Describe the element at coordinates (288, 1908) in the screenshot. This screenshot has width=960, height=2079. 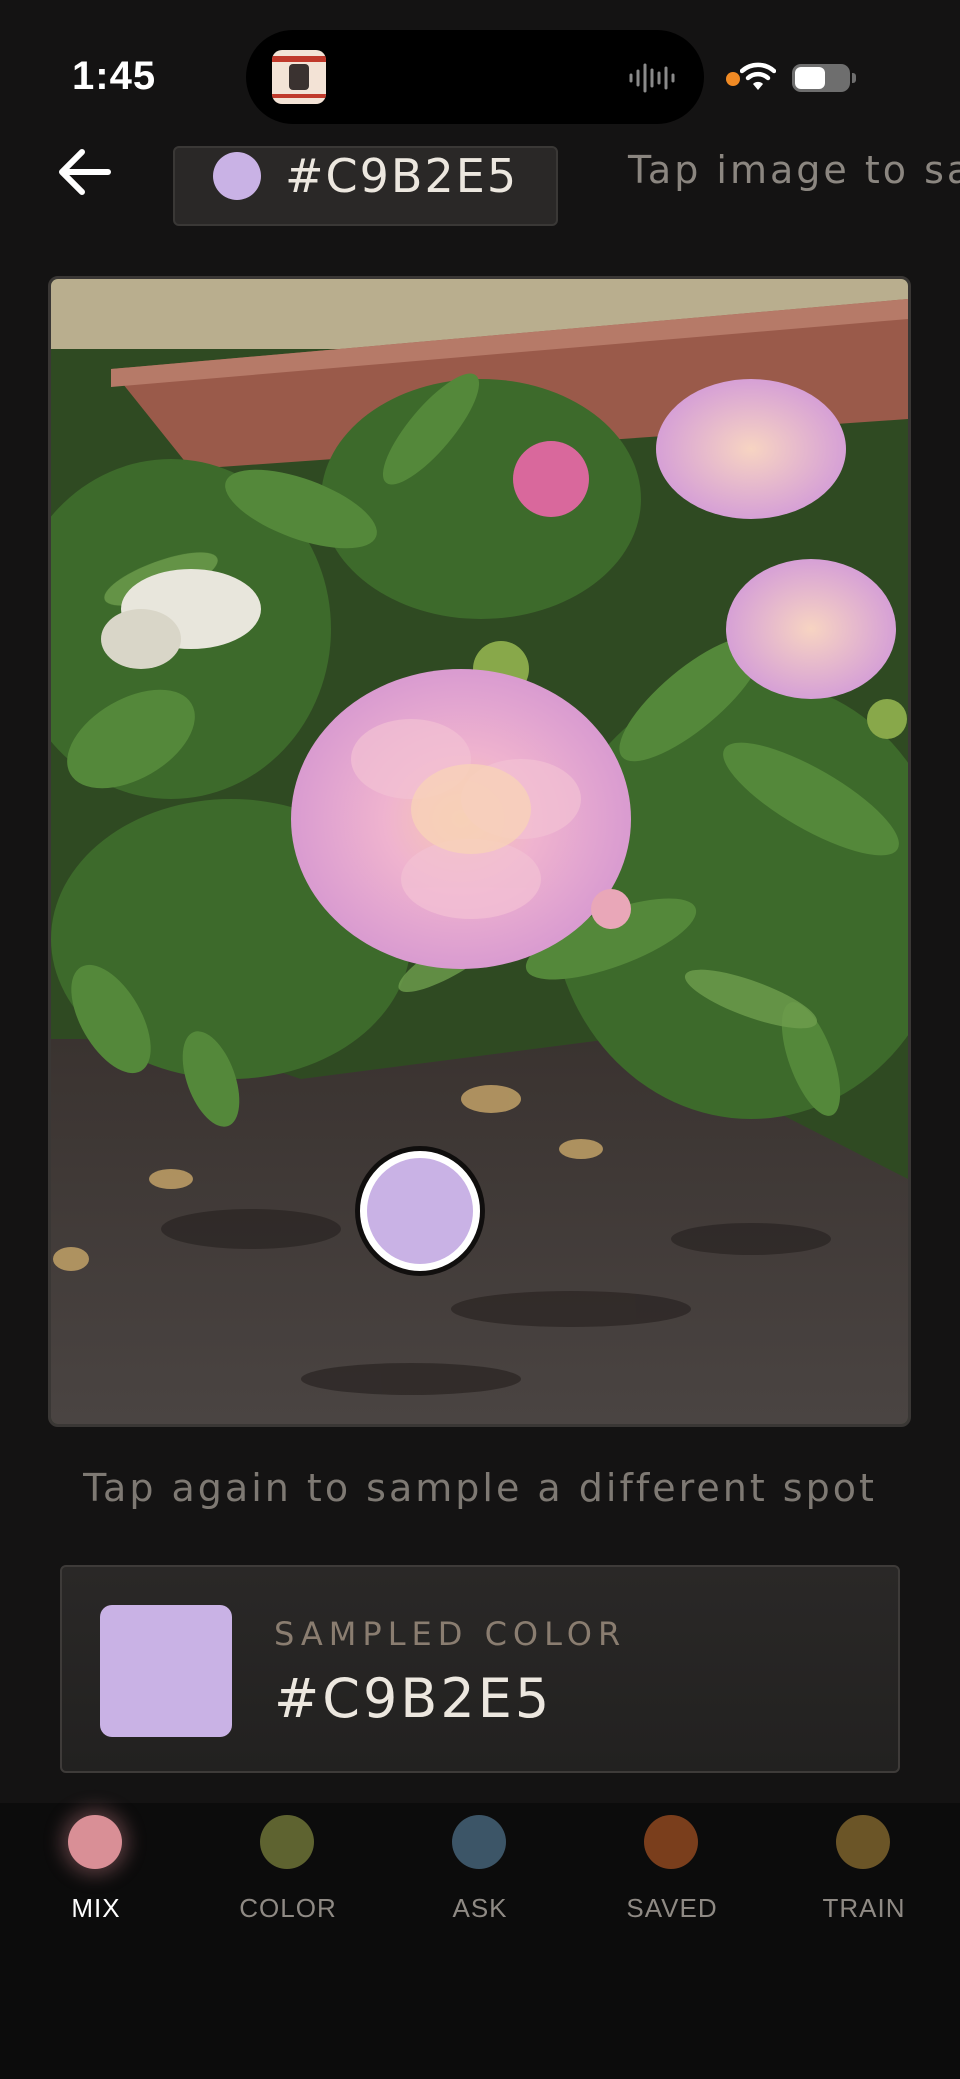
I see `nav-label-color: COLOR` at that location.